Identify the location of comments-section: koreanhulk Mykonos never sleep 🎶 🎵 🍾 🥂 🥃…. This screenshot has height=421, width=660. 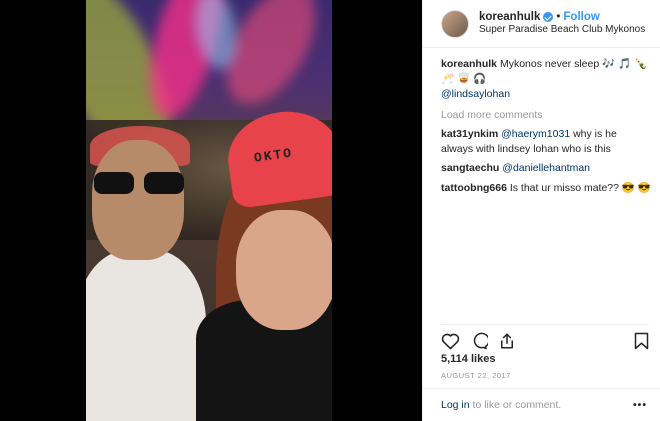
(546, 128).